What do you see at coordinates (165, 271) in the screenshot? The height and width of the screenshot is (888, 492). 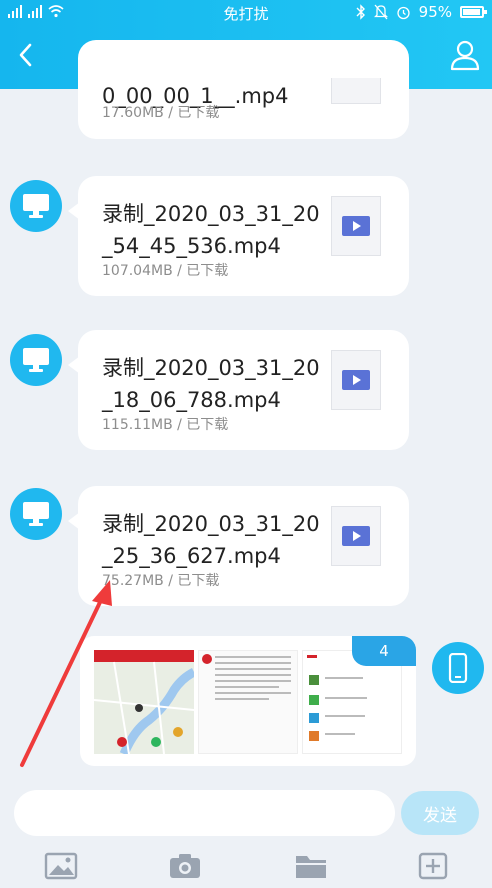 I see `file-meta: 107.04MB / 已下载` at bounding box center [165, 271].